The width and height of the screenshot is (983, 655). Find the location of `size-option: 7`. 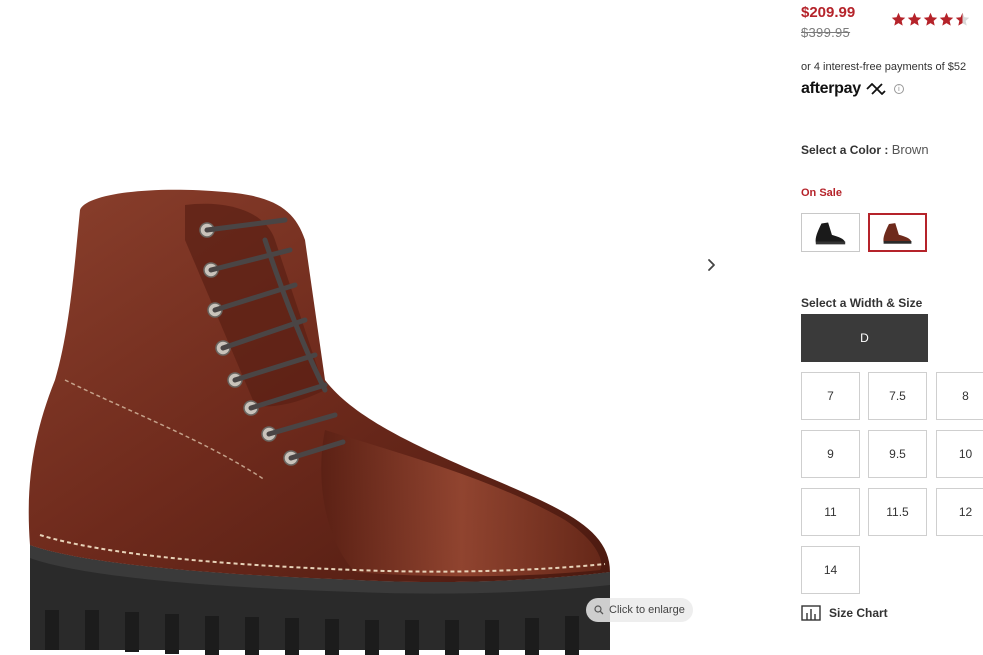

size-option: 7 is located at coordinates (830, 396).